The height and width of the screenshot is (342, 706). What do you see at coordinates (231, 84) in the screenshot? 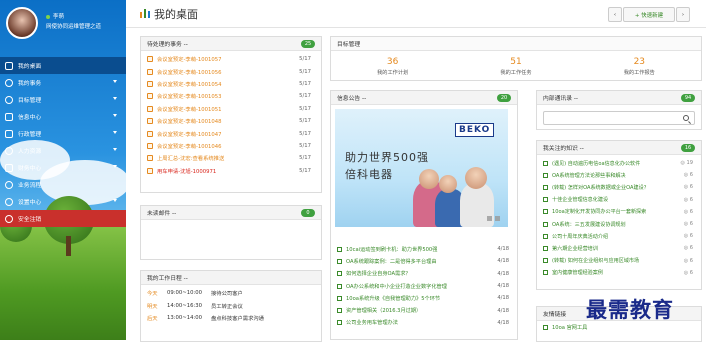
I see `todo-item: 会议室预定-李萌-1001054 5/17` at bounding box center [231, 84].